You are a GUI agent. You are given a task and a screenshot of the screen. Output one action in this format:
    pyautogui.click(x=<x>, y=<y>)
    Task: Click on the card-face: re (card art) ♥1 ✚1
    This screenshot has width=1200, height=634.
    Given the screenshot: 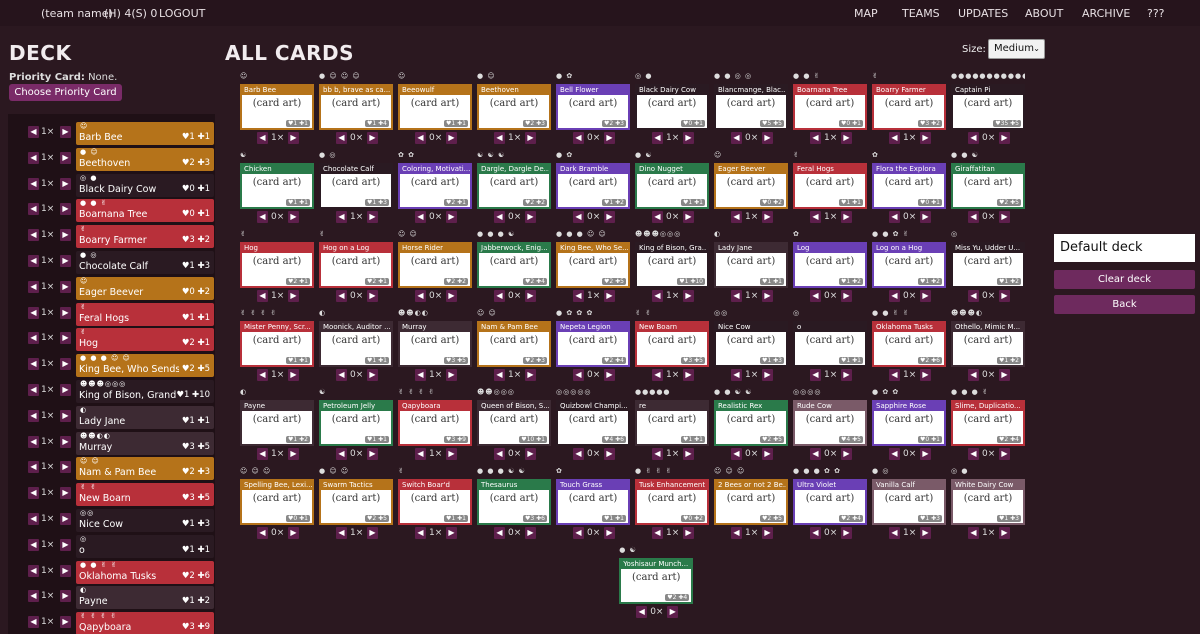 What is the action you would take?
    pyautogui.click(x=672, y=423)
    